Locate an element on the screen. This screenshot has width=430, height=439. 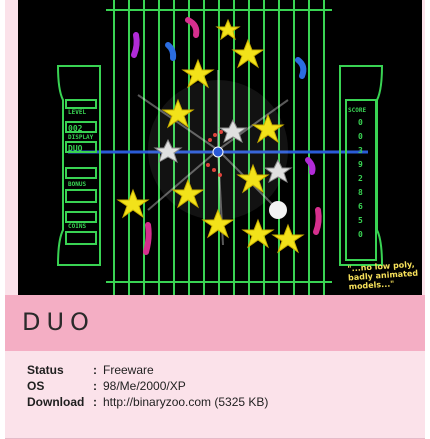
os-value: 98/Me/2000/XP is located at coordinates (144, 386).